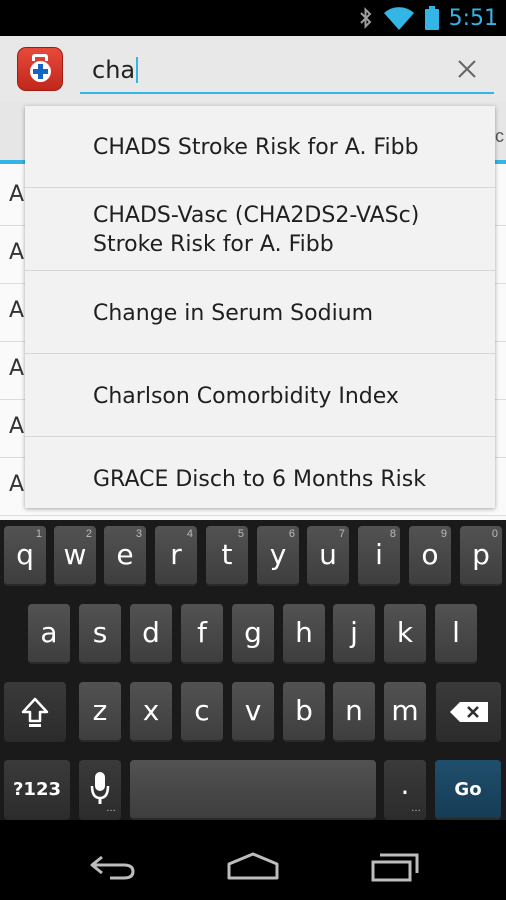 The height and width of the screenshot is (900, 506). I want to click on key-g: g, so click(253, 634).